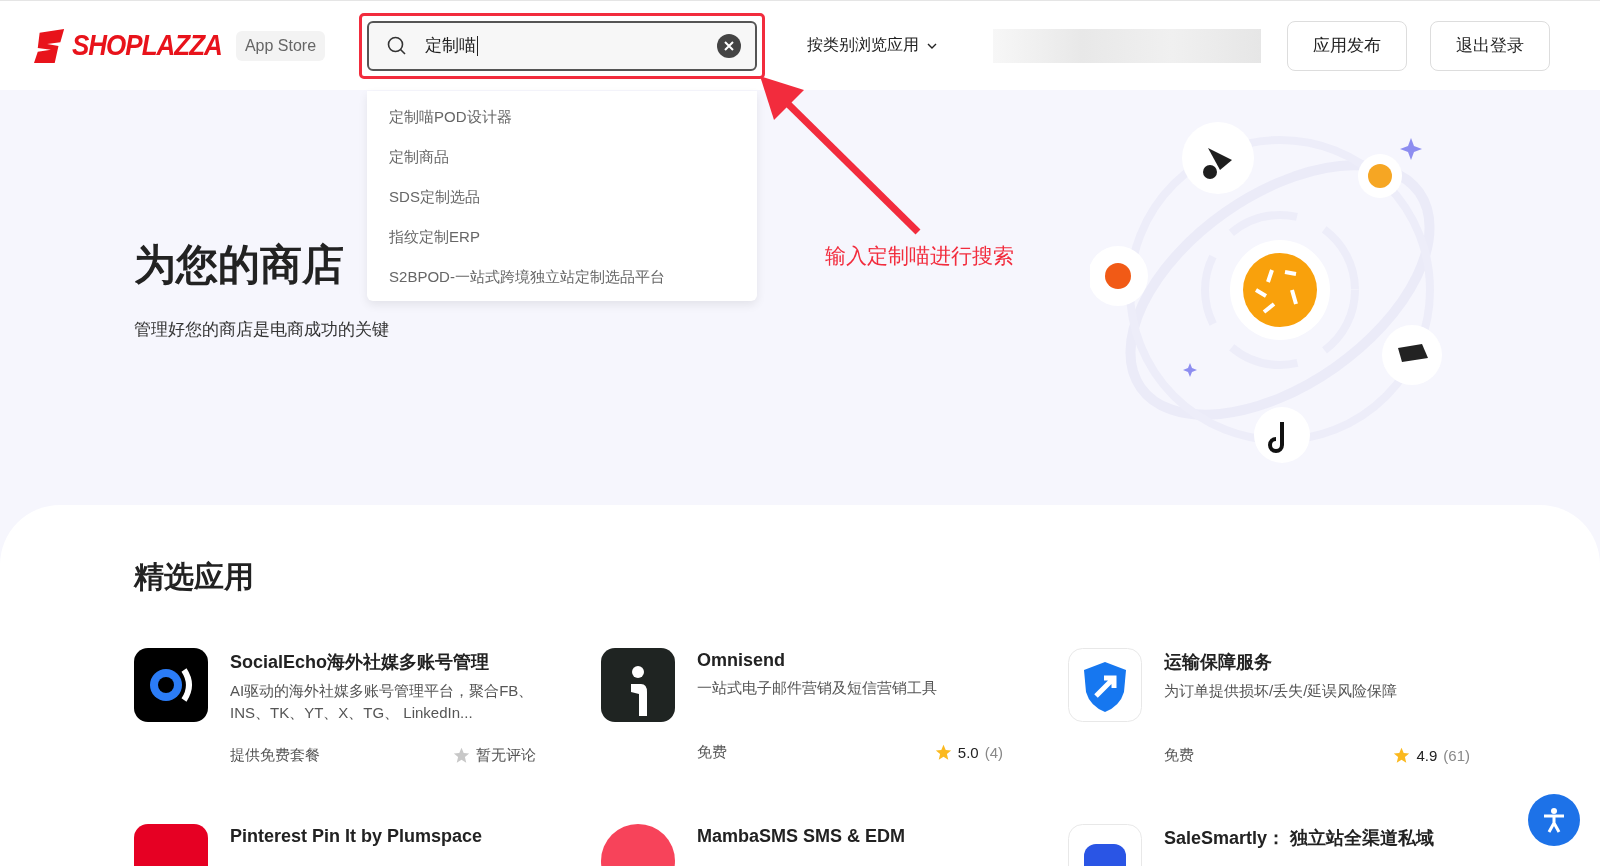  I want to click on app-name: 运输保障服务, so click(1317, 662).